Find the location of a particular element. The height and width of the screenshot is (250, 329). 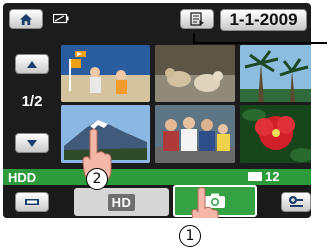

callout-one: 1 is located at coordinates (190, 236).